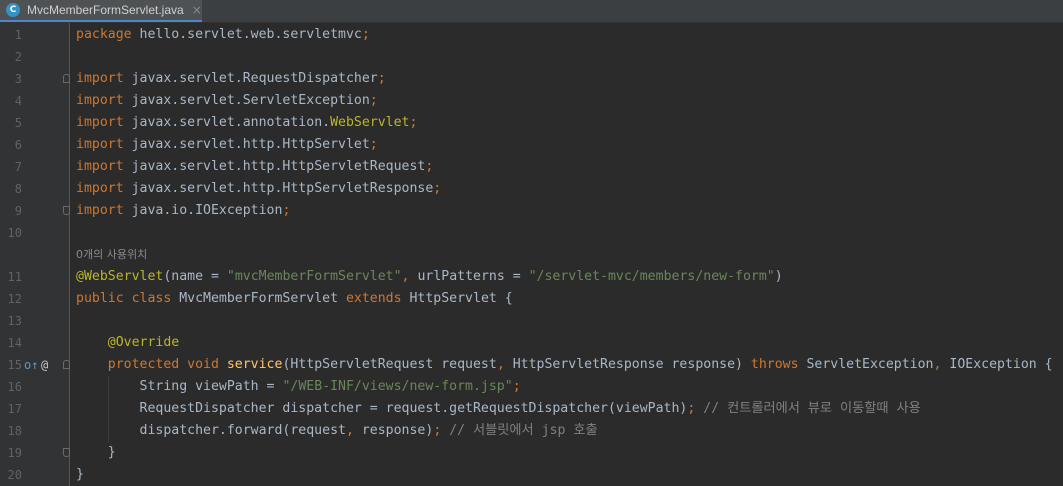 Image resolution: width=1063 pixels, height=486 pixels. What do you see at coordinates (18, 35) in the screenshot?
I see `line-number: 1` at bounding box center [18, 35].